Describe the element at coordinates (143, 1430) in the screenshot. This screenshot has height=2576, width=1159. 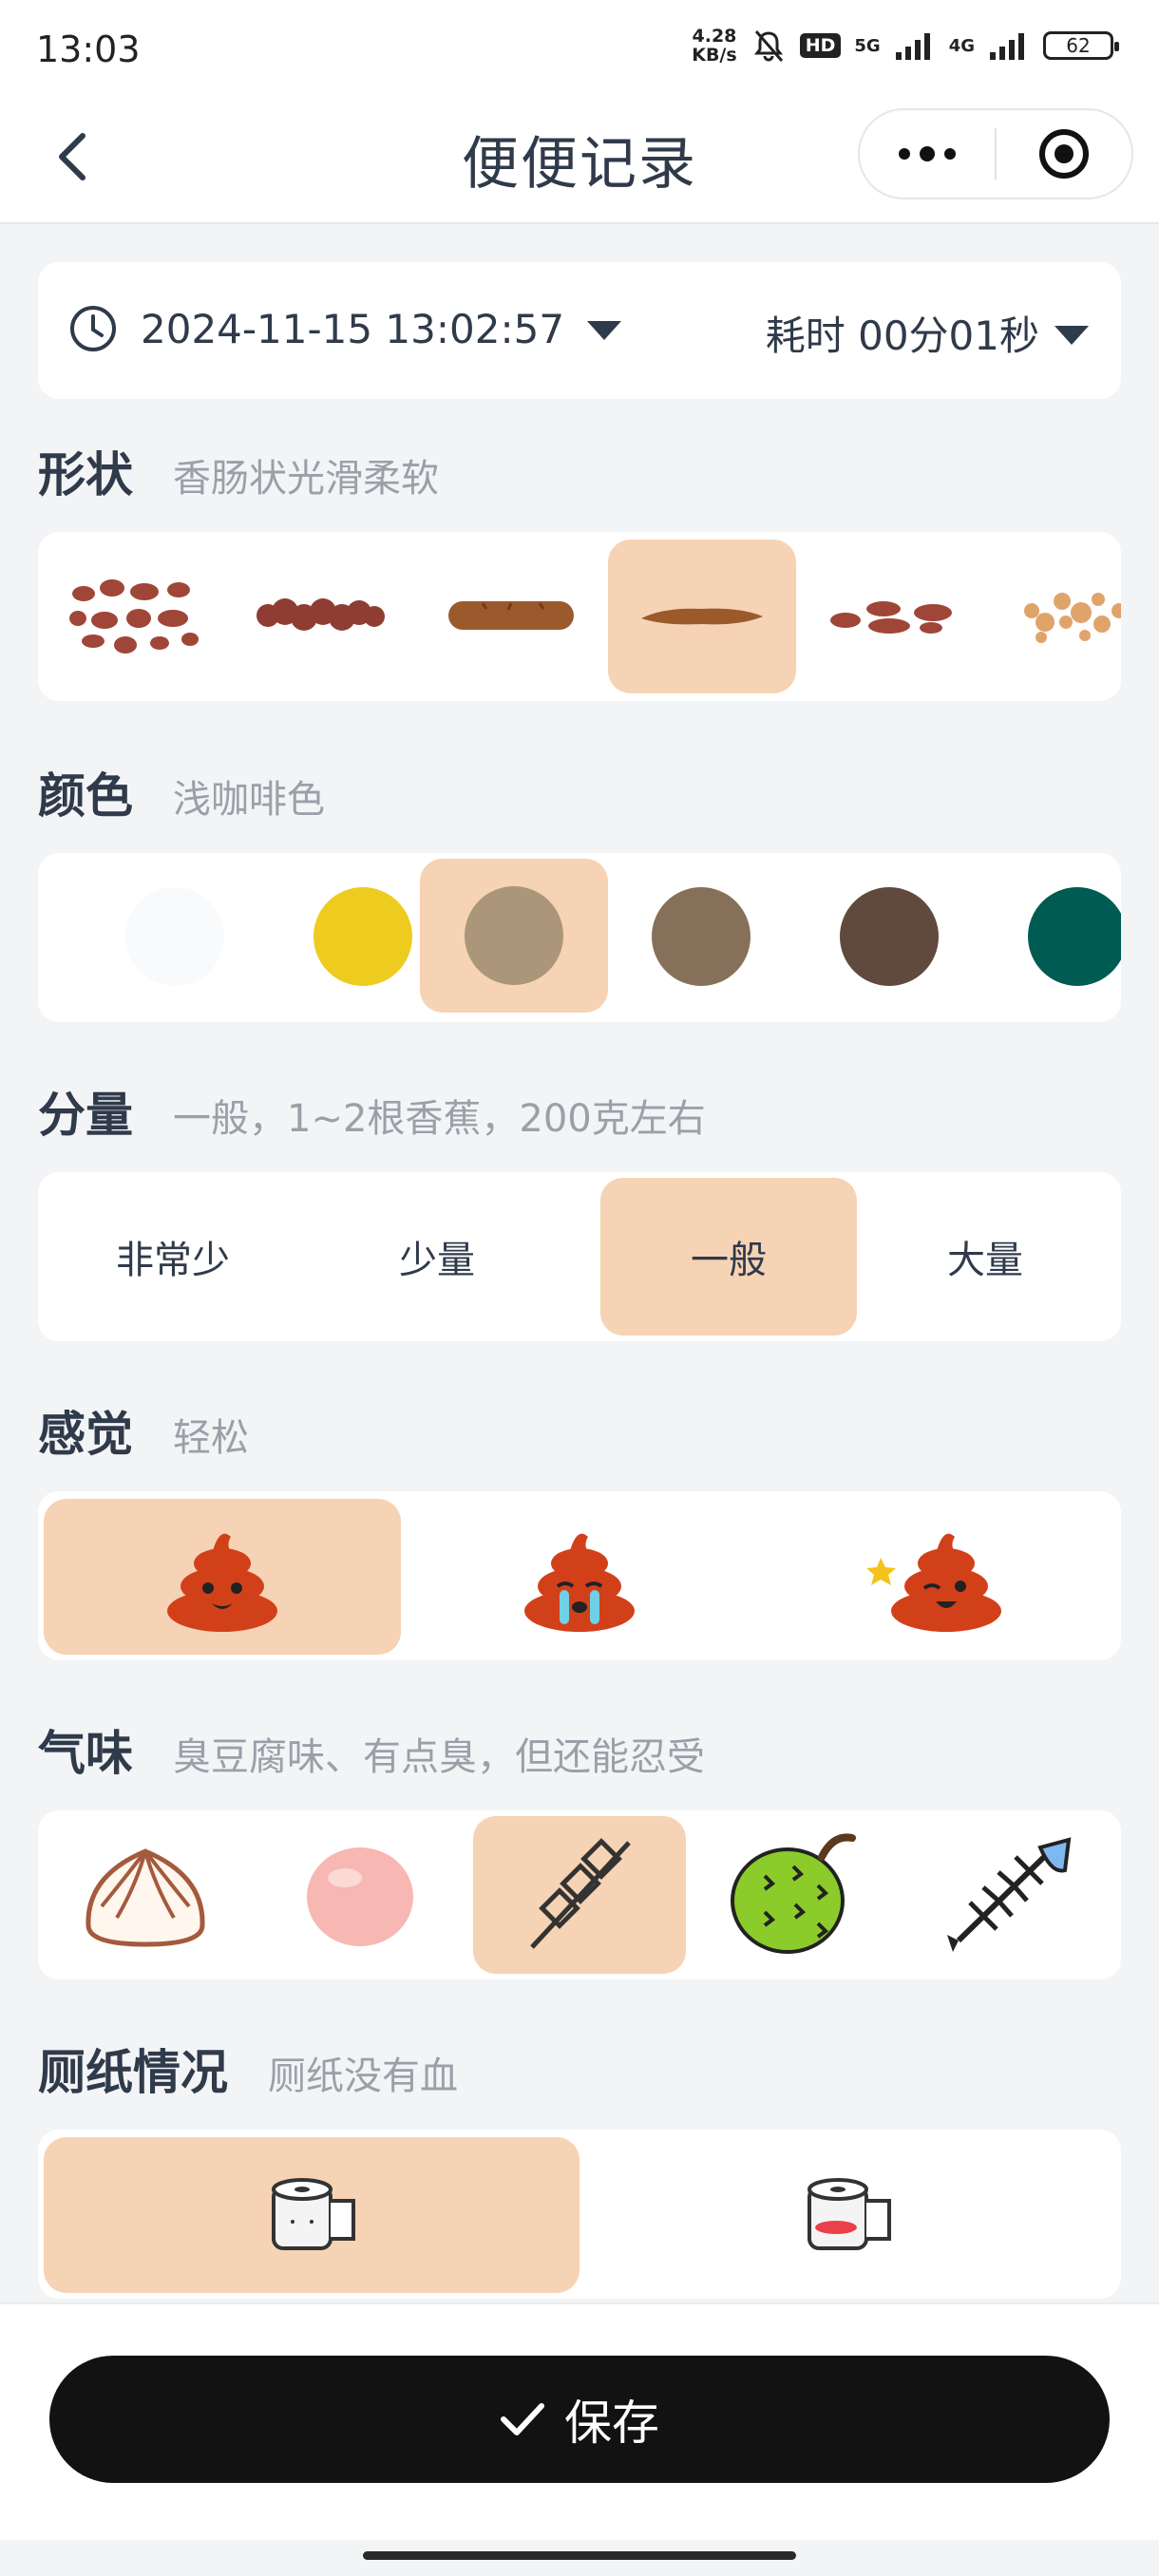
I see `feeling-section-header: 感觉 轻松` at that location.